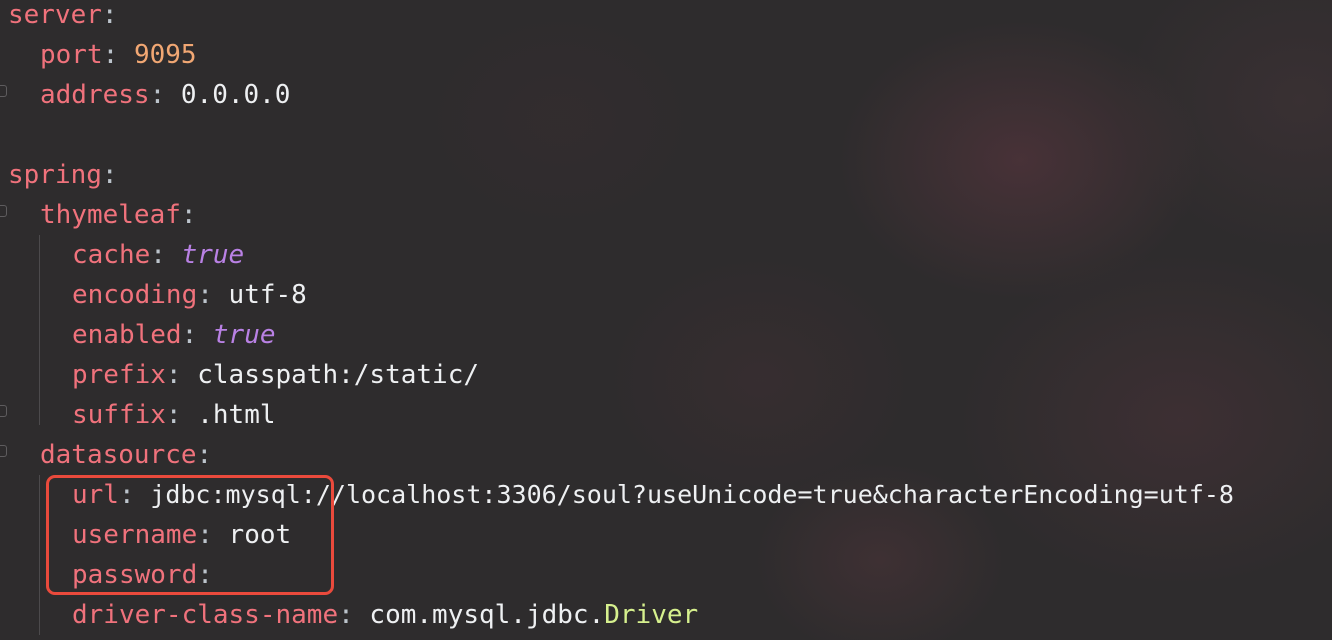 This screenshot has width=1332, height=640. What do you see at coordinates (165, 55) in the screenshot?
I see `yaml-value: 9095` at bounding box center [165, 55].